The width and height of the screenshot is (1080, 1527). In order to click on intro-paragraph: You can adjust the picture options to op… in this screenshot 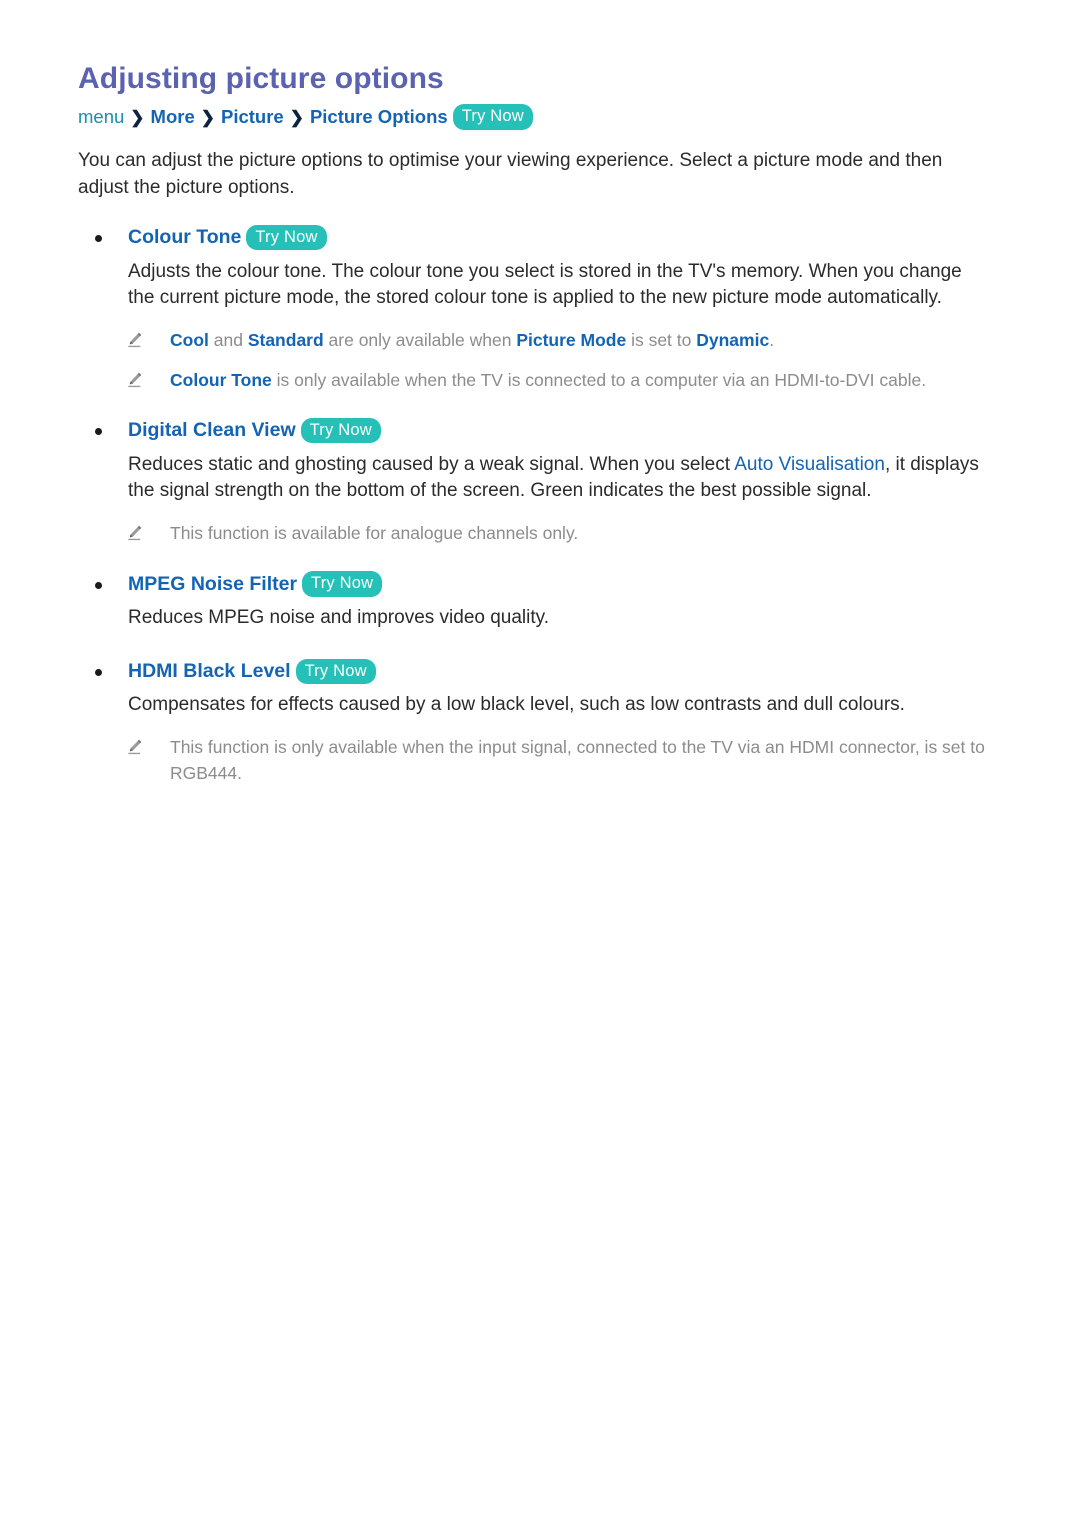, I will do `click(510, 174)`.